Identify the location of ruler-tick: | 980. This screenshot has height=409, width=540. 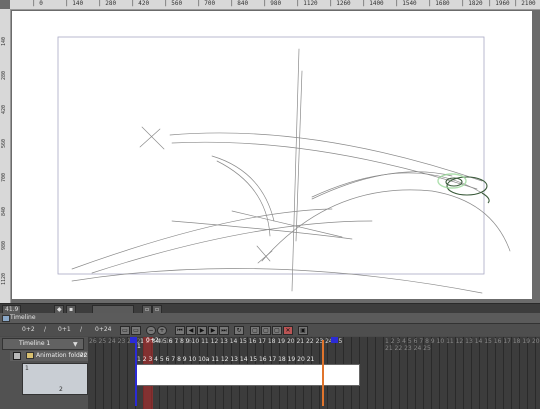
(272, 3).